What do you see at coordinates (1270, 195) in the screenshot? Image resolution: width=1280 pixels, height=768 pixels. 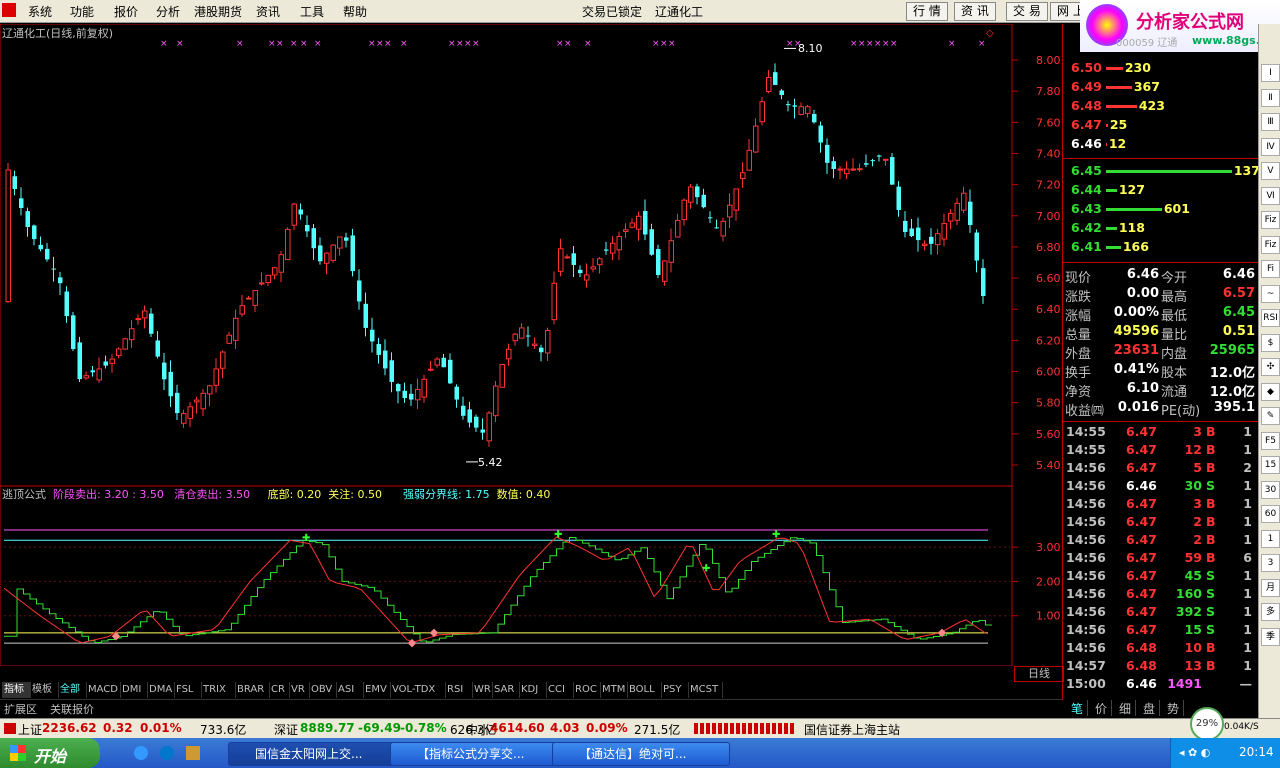 I see `sidebar-tool-icon: Ⅵ` at bounding box center [1270, 195].